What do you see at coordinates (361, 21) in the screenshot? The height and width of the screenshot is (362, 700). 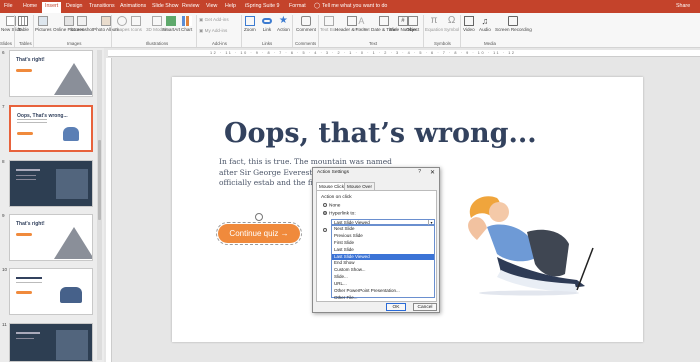 I see `wordart-icon: A` at bounding box center [361, 21].